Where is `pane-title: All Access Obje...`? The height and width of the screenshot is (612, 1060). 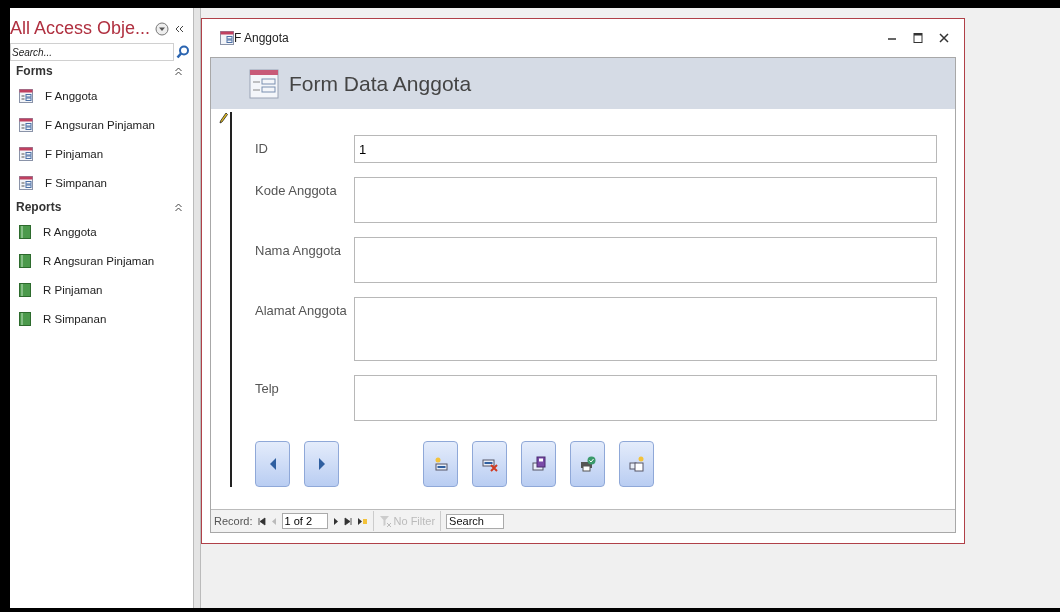
pane-title: All Access Obje... is located at coordinates (80, 28).